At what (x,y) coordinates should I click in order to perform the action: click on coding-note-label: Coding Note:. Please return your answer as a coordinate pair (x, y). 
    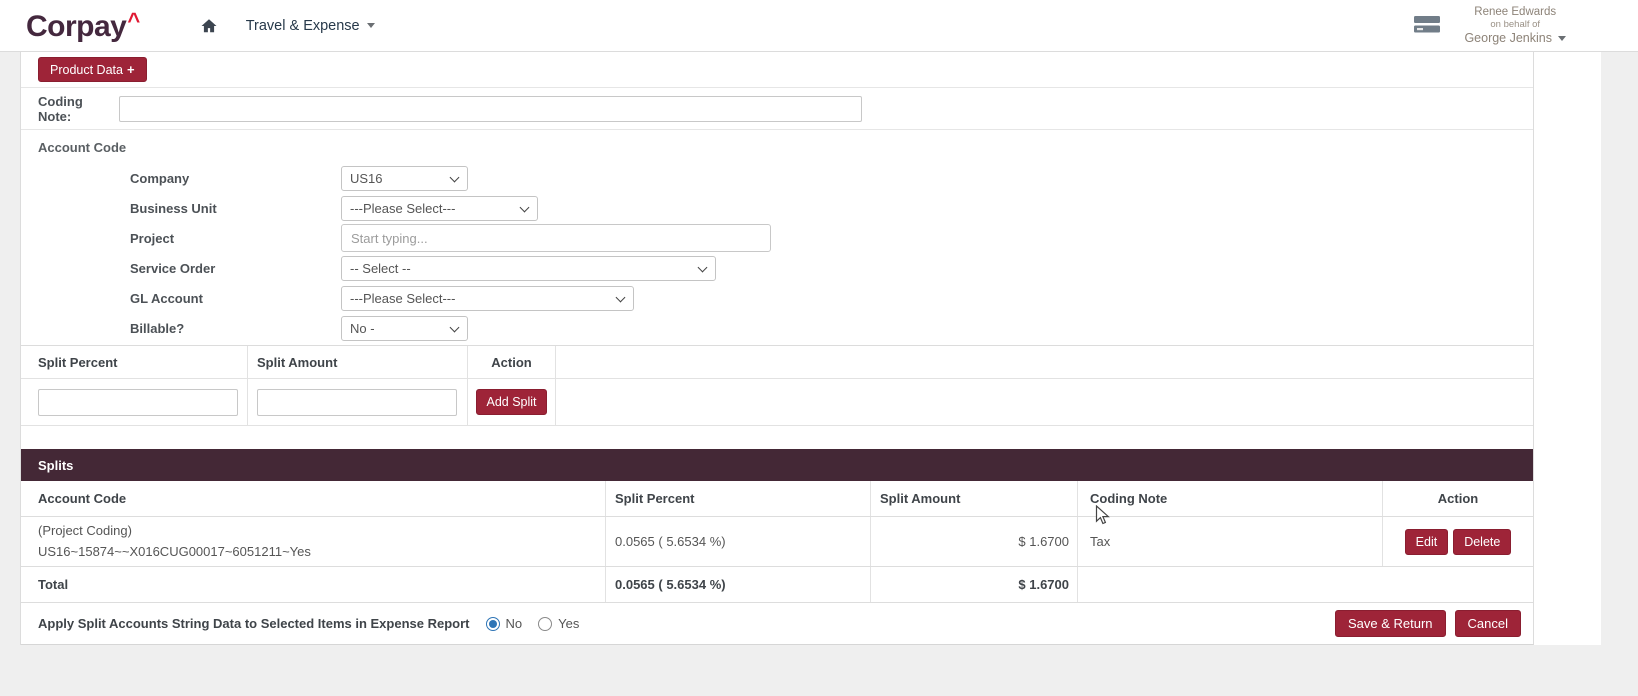
    Looking at the image, I should click on (60, 108).